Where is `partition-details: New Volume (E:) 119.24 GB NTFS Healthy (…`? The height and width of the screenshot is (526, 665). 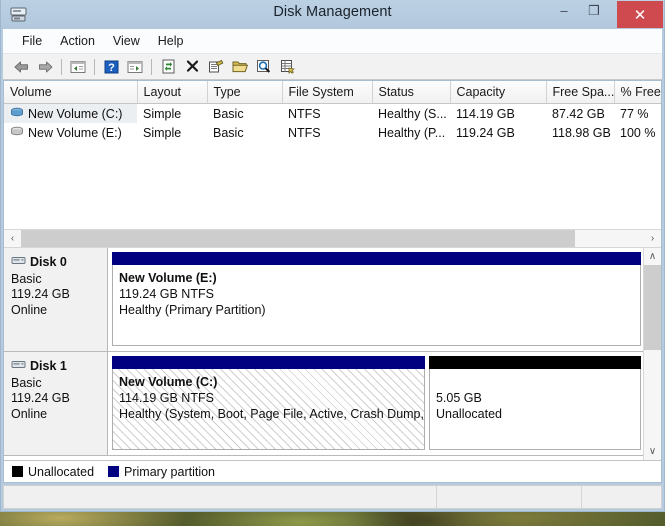
partition-details: New Volume (E:) 119.24 GB NTFS Healthy (… is located at coordinates (376, 305).